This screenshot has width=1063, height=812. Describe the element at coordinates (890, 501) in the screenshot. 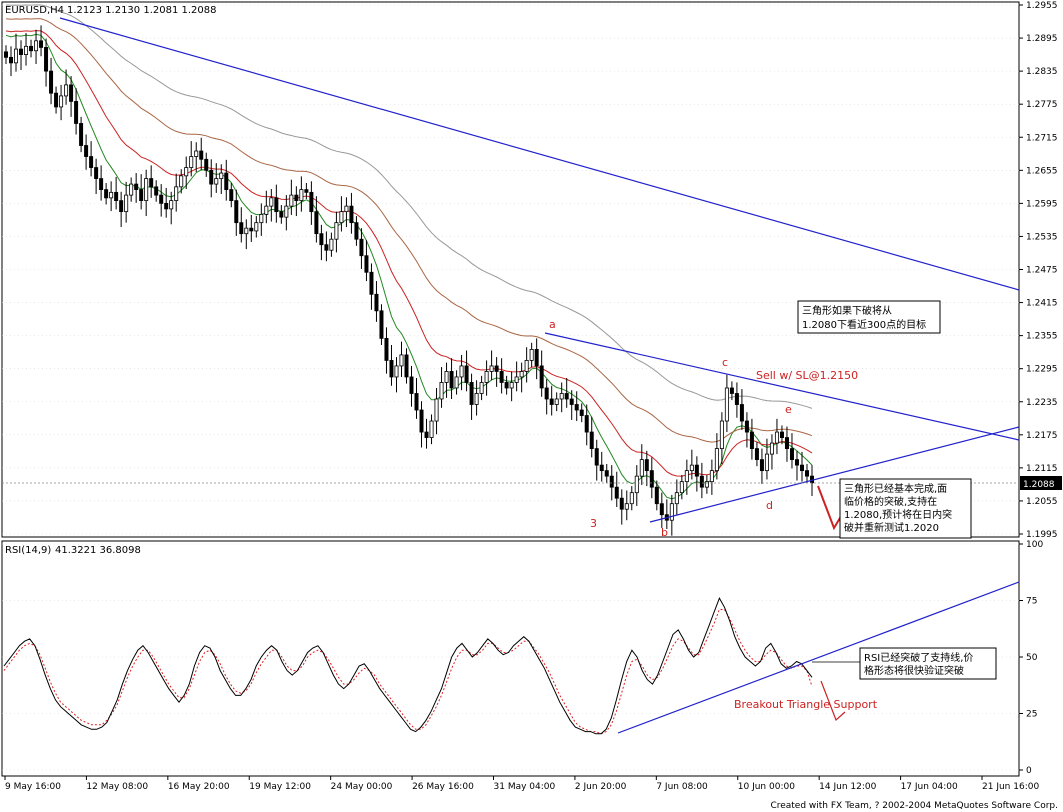

I see `complete-note-line-2: 临价格的突破,支持在` at that location.